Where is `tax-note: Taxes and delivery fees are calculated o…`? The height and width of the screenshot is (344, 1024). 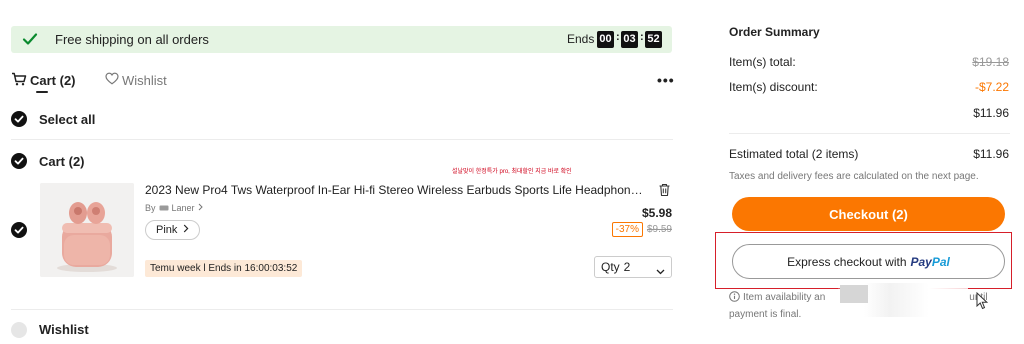 tax-note: Taxes and delivery fees are calculated o… is located at coordinates (854, 176).